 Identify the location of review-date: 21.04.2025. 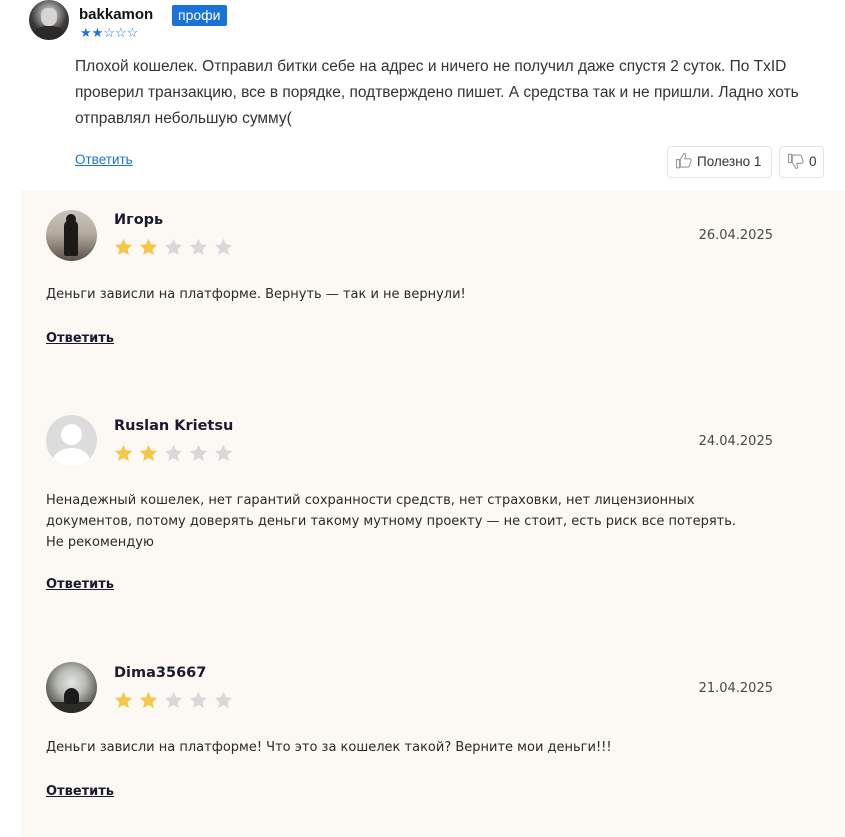
(735, 688).